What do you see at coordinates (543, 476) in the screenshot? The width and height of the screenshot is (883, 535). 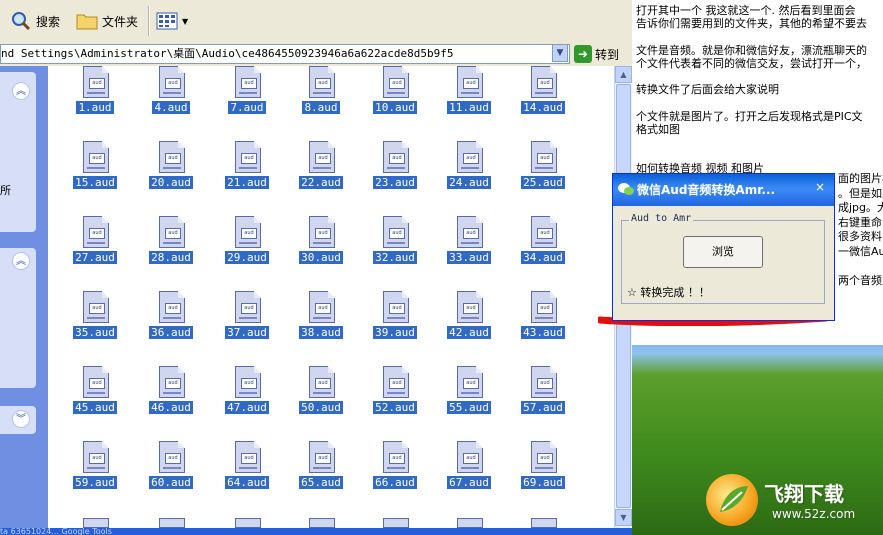 I see `file-item: aud 69.aud` at bounding box center [543, 476].